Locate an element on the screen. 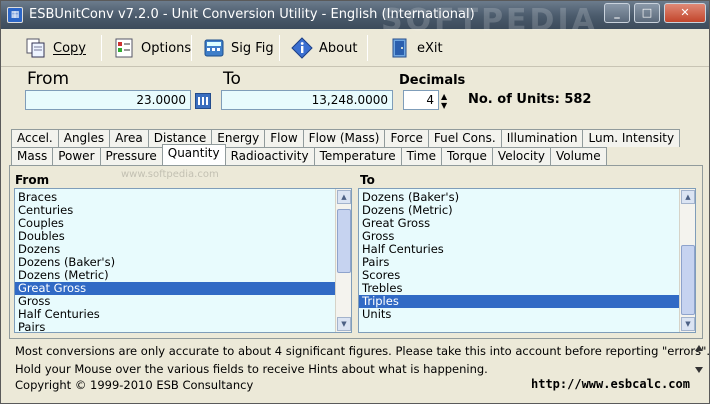 This screenshot has height=404, width=710. tab-force: Force is located at coordinates (406, 138).